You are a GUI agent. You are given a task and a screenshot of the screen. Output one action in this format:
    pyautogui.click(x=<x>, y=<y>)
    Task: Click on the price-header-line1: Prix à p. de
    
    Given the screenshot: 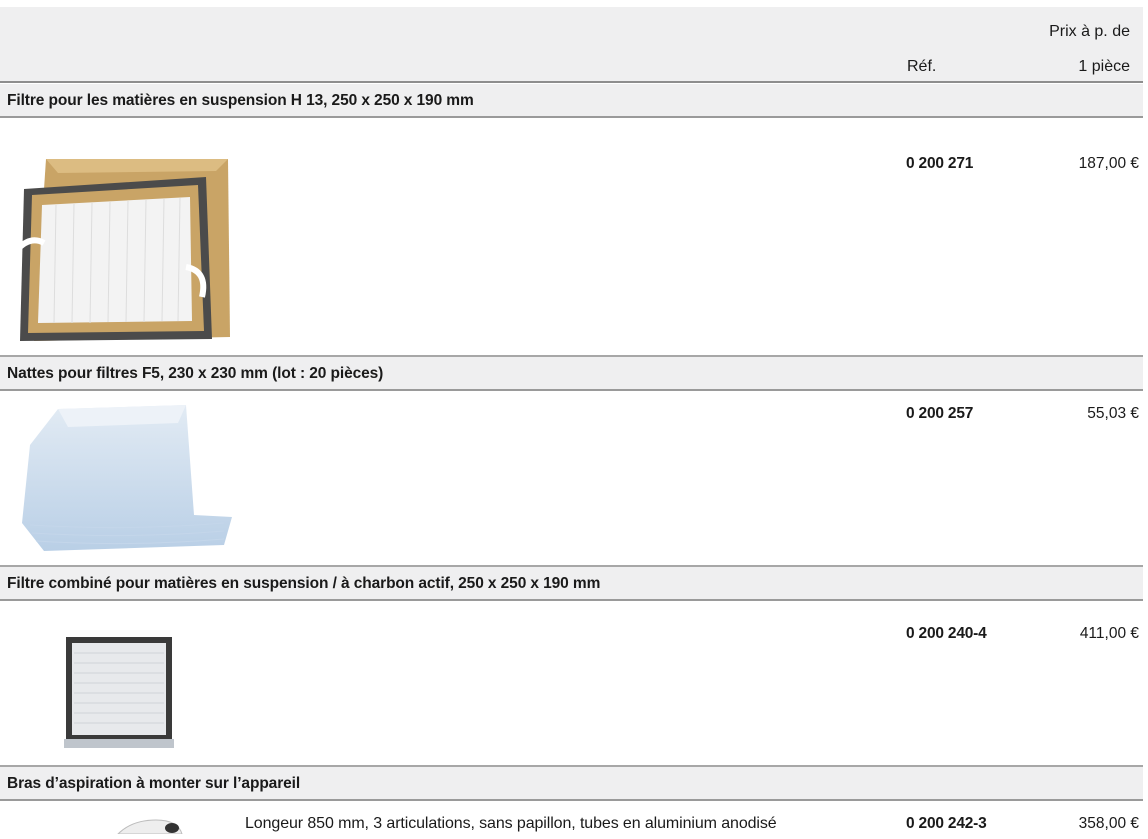 What is the action you would take?
    pyautogui.click(x=1089, y=31)
    